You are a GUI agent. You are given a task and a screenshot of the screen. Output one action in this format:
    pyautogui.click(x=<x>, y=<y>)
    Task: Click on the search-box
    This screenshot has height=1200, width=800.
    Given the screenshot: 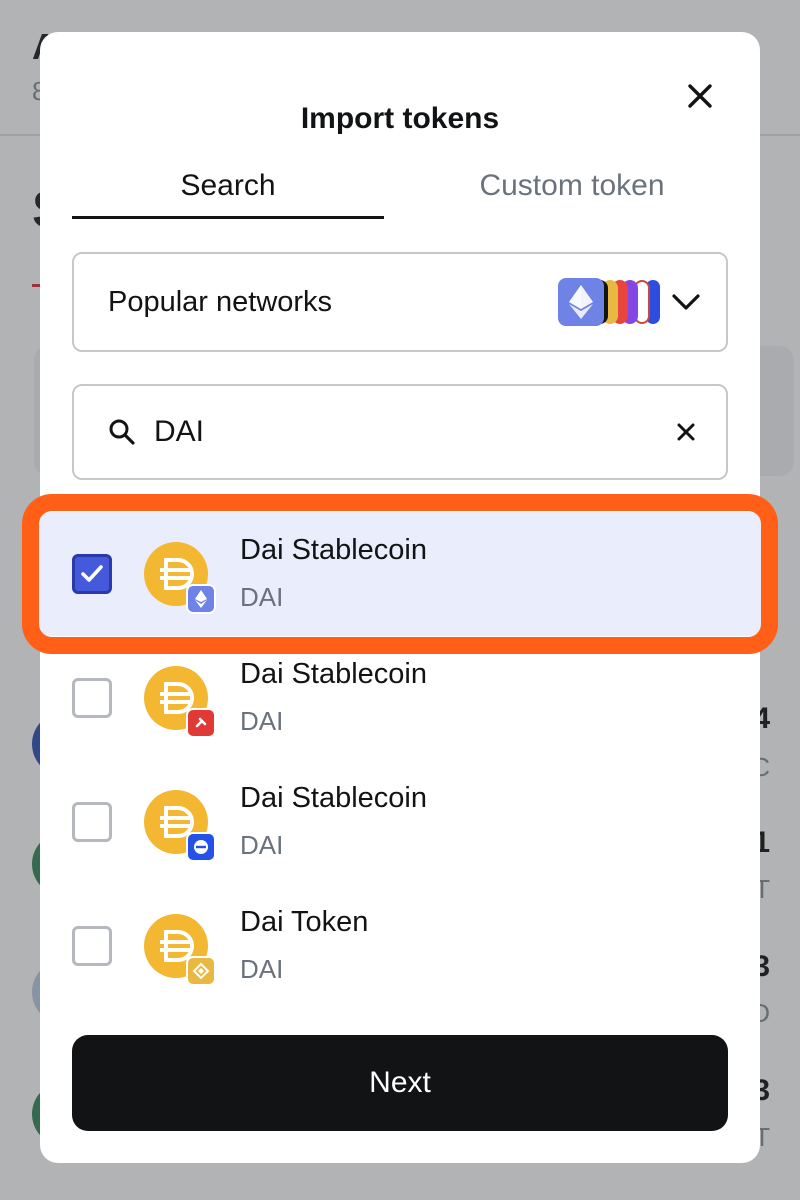 What is the action you would take?
    pyautogui.click(x=400, y=432)
    